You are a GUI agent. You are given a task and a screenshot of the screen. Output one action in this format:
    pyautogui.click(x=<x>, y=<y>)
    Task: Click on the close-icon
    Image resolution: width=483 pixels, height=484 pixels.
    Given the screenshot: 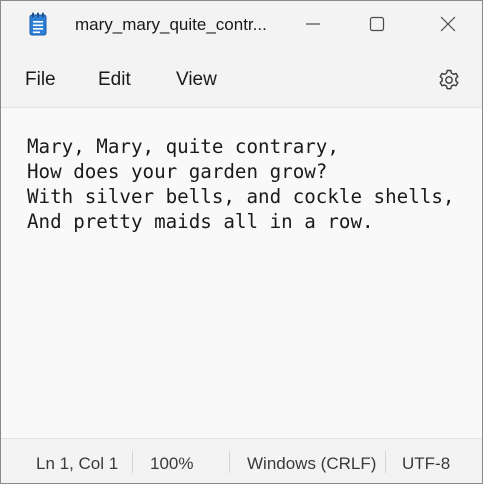 What is the action you would take?
    pyautogui.click(x=448, y=24)
    